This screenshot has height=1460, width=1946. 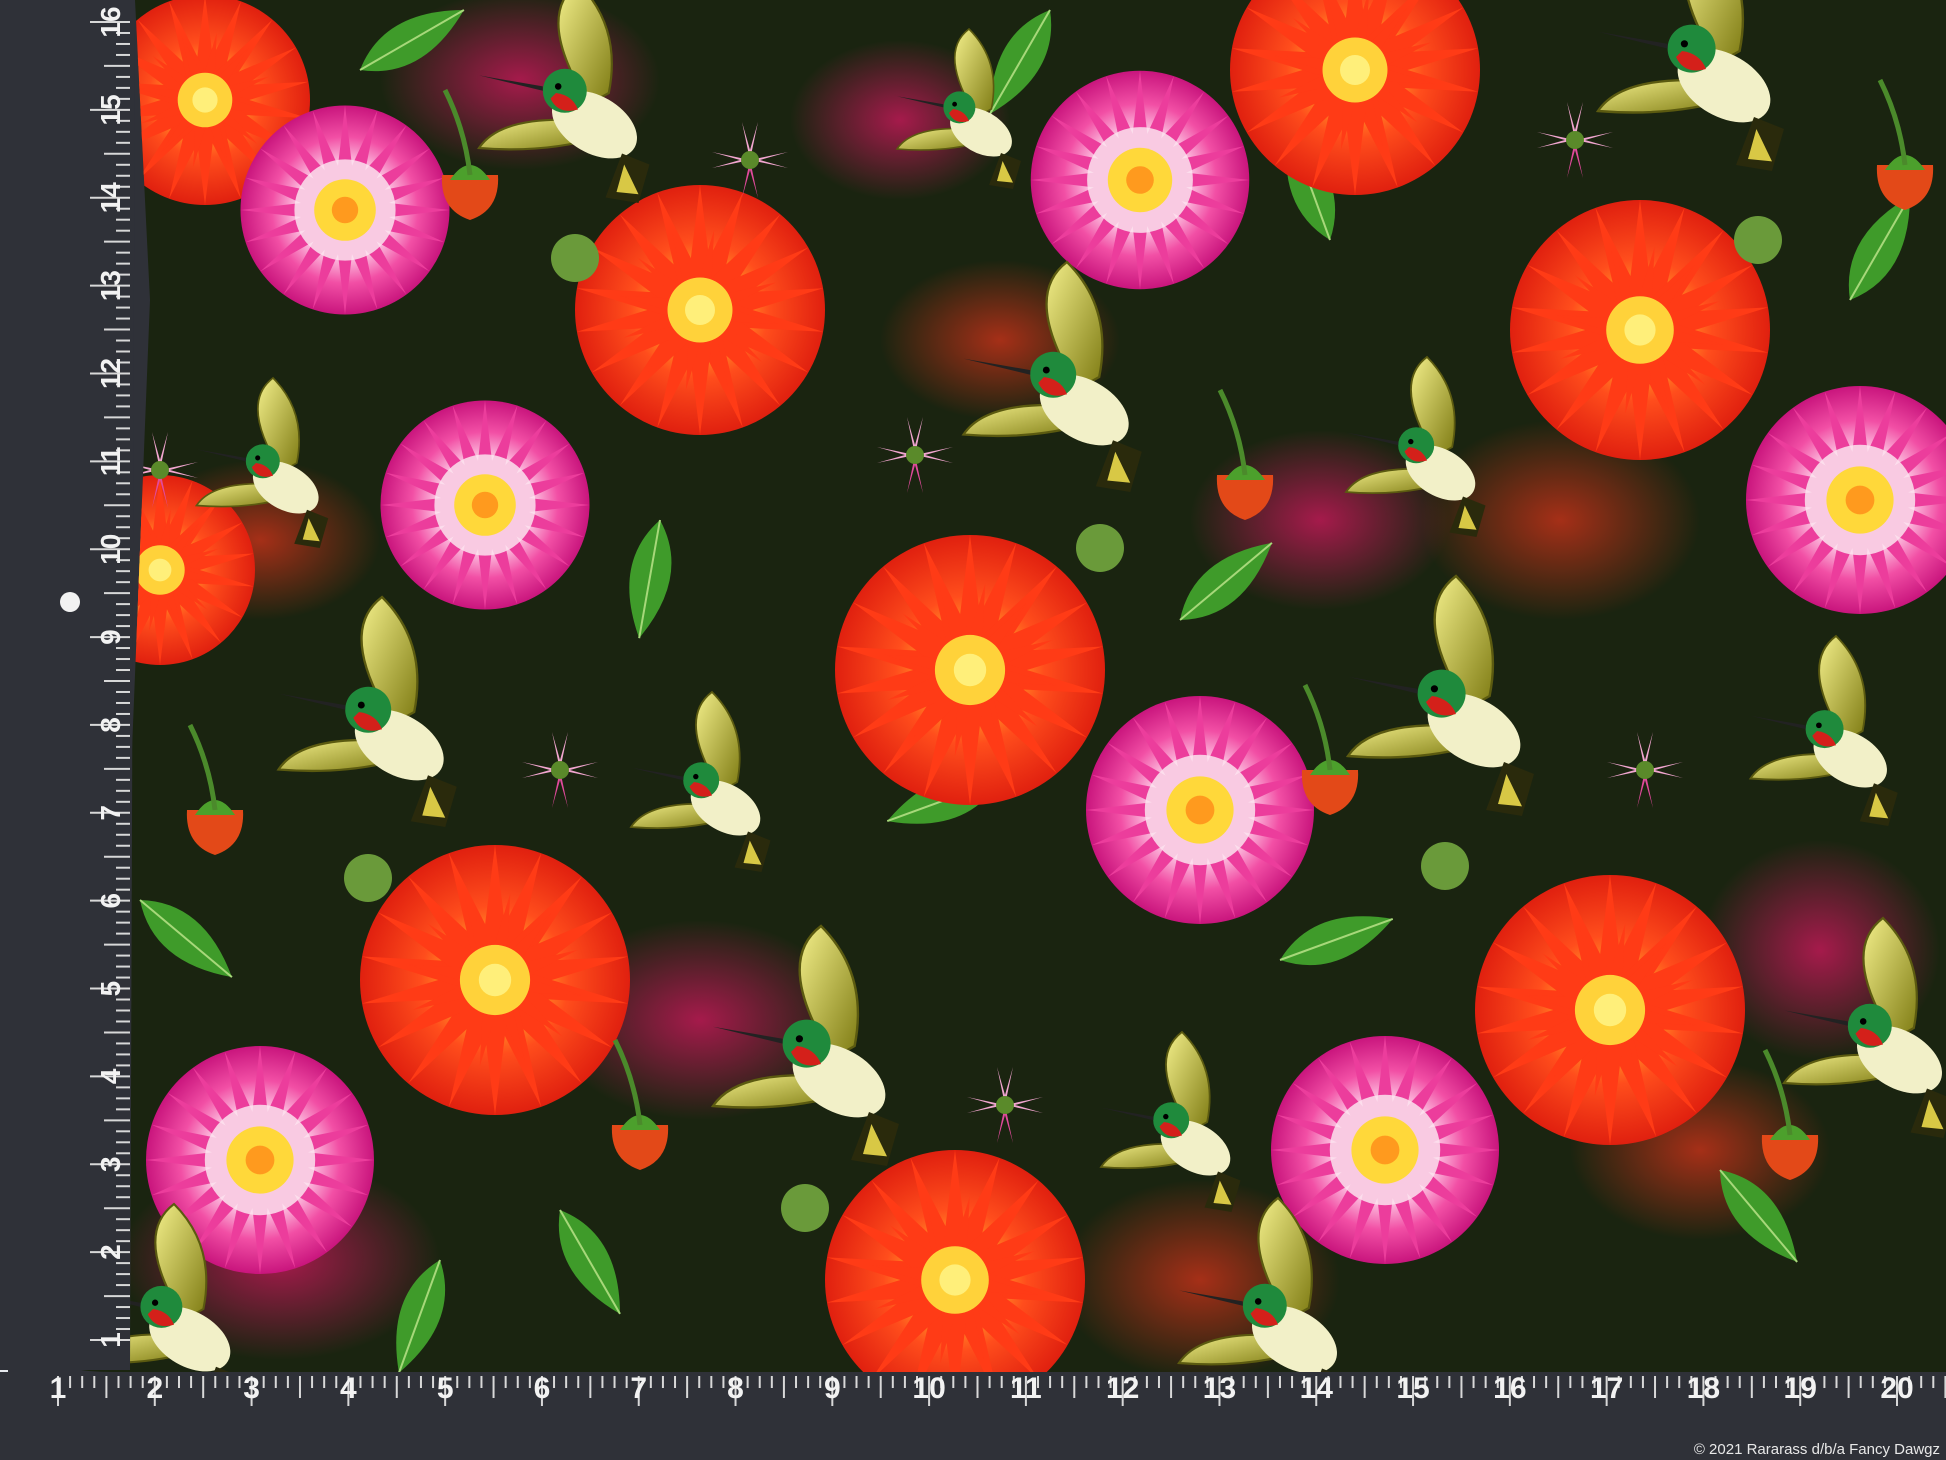 What do you see at coordinates (1800, 1388) in the screenshot?
I see `horizontal-ruler-label: 19` at bounding box center [1800, 1388].